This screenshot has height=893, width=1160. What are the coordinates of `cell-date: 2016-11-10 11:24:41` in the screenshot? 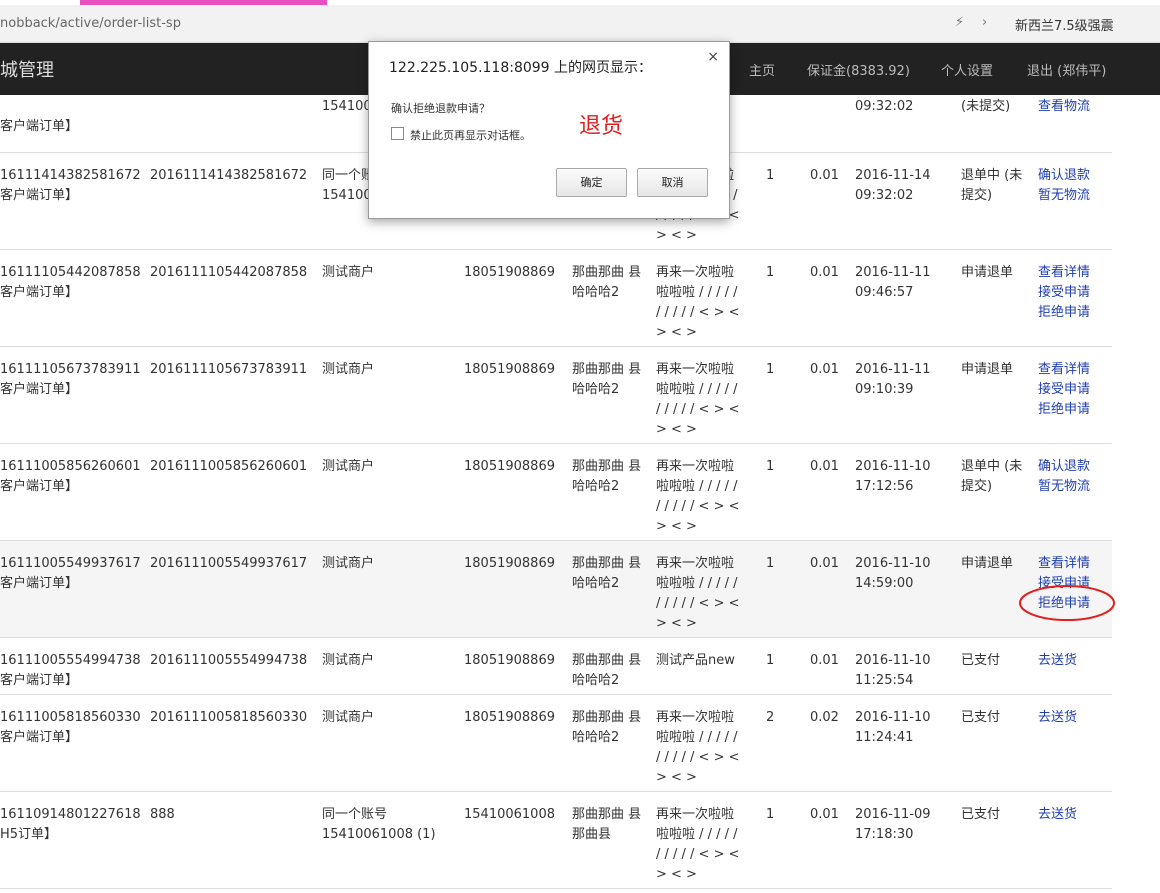 It's located at (893, 727).